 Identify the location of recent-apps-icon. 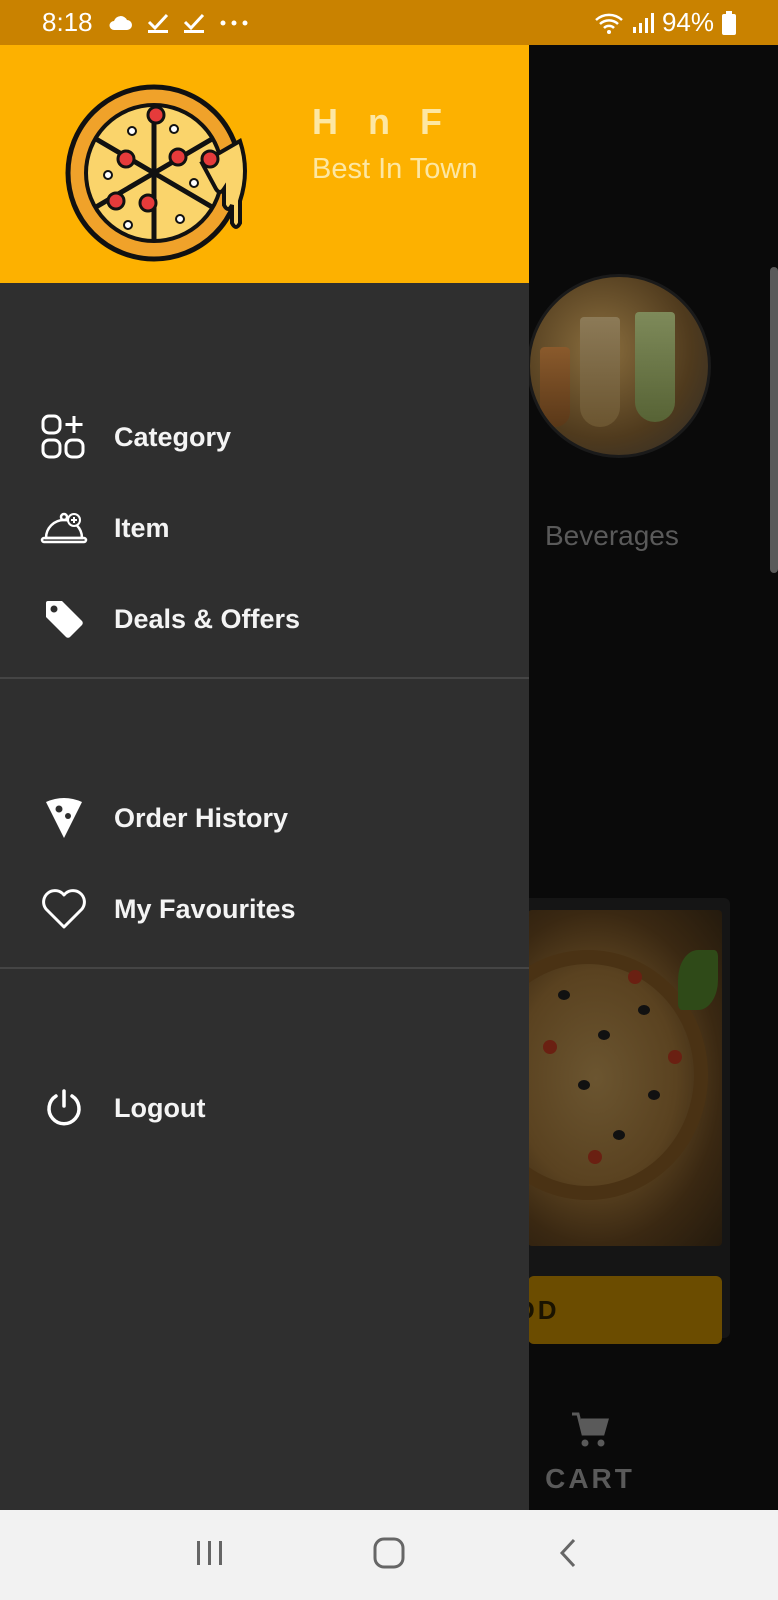
(210, 1555).